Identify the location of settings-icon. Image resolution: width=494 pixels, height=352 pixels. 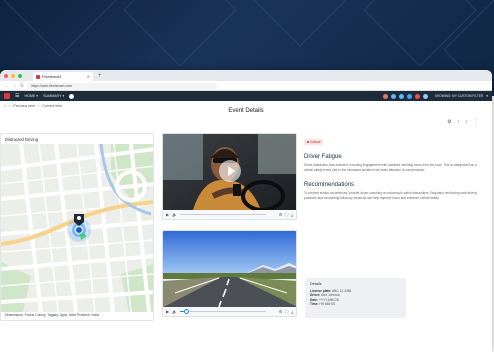
(425, 96).